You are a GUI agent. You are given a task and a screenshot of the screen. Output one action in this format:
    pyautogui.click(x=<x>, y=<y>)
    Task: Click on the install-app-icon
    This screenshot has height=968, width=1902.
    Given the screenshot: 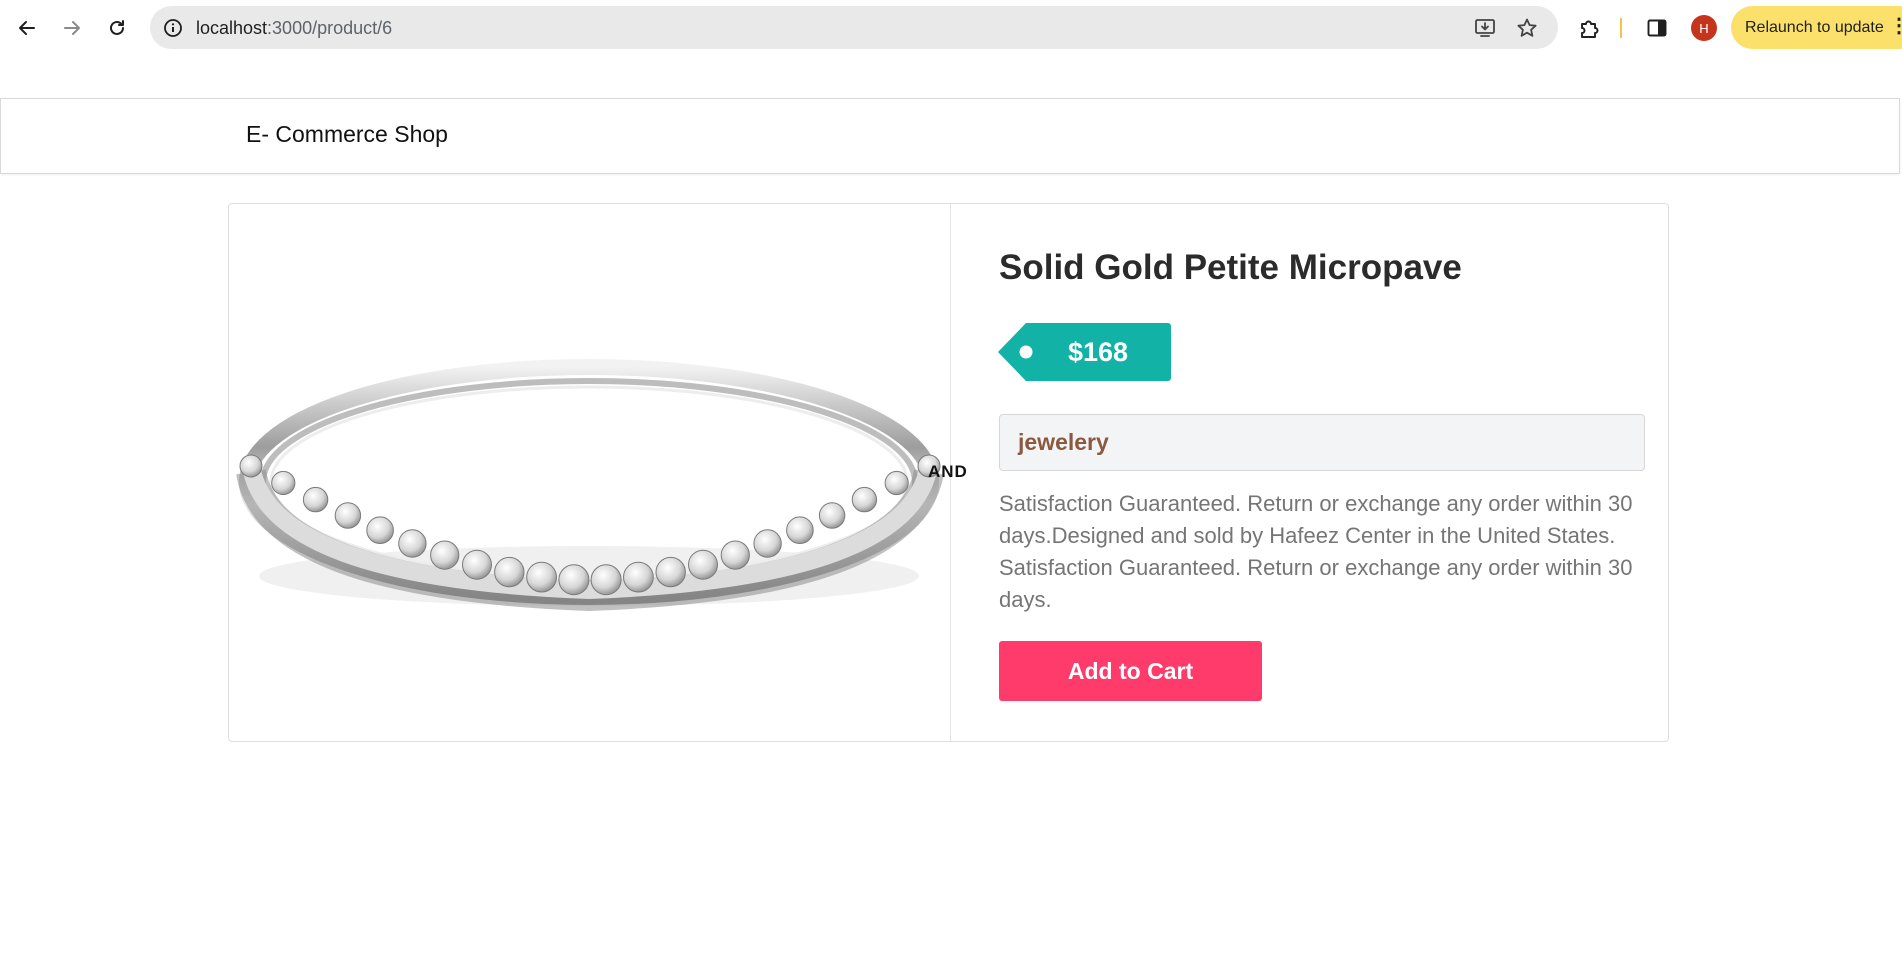 What is the action you would take?
    pyautogui.click(x=1485, y=28)
    